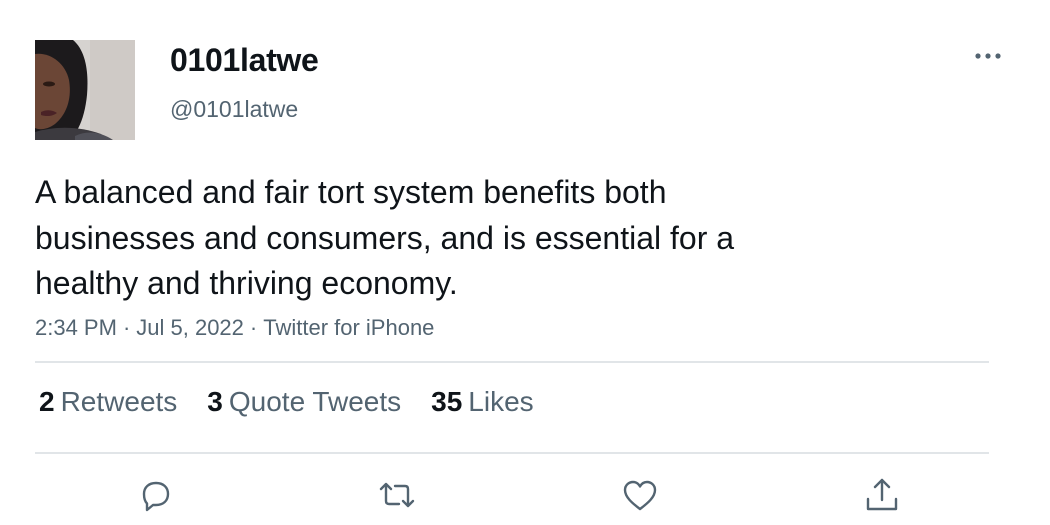 This screenshot has height=525, width=1050. What do you see at coordinates (234, 109) in the screenshot?
I see `user-handle: @0101latwe` at bounding box center [234, 109].